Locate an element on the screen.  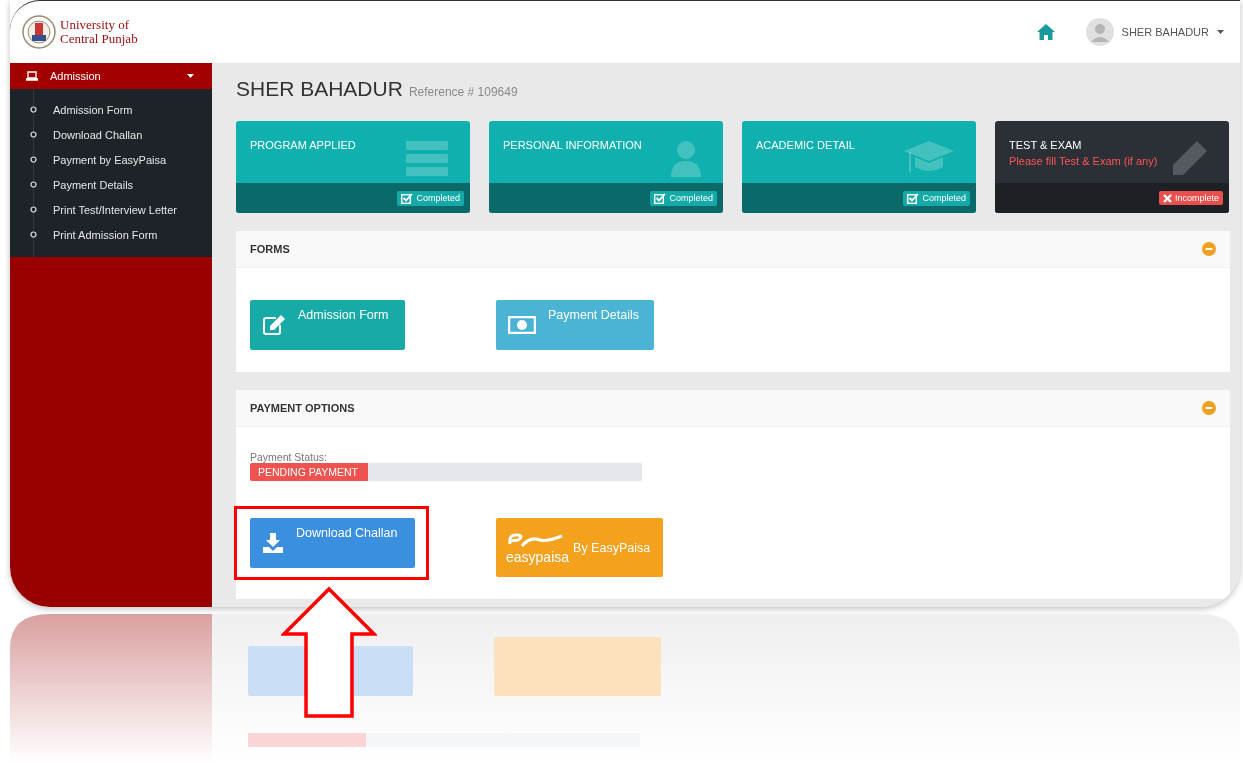
status-card: TEST & EXAM Please fill Test & Exam (if any) Incomplete is located at coordinates (1112, 167).